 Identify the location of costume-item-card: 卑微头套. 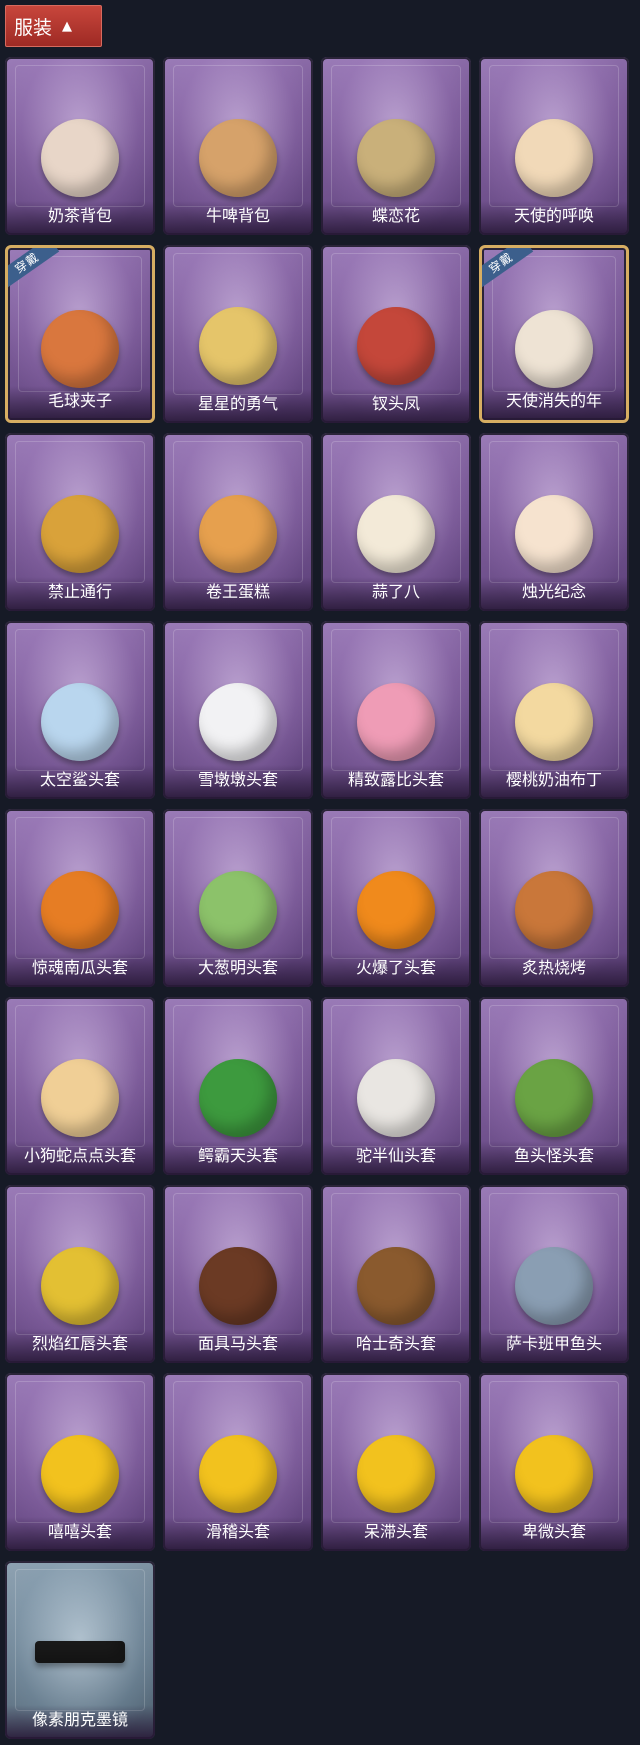
(554, 1462).